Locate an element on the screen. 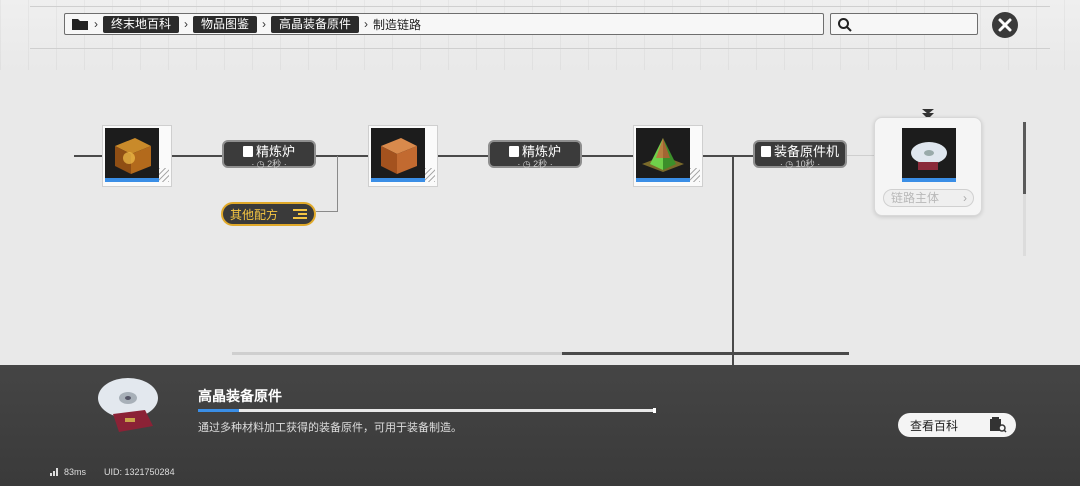 The width and height of the screenshot is (1080, 486). view-wiki-button: 查看百科 is located at coordinates (957, 425).